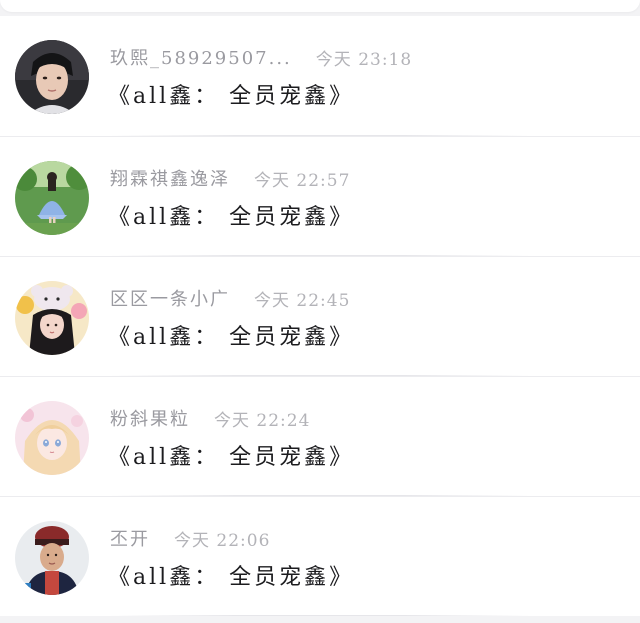 Image resolution: width=640 pixels, height=623 pixels. I want to click on top-card-edge, so click(320, 6).